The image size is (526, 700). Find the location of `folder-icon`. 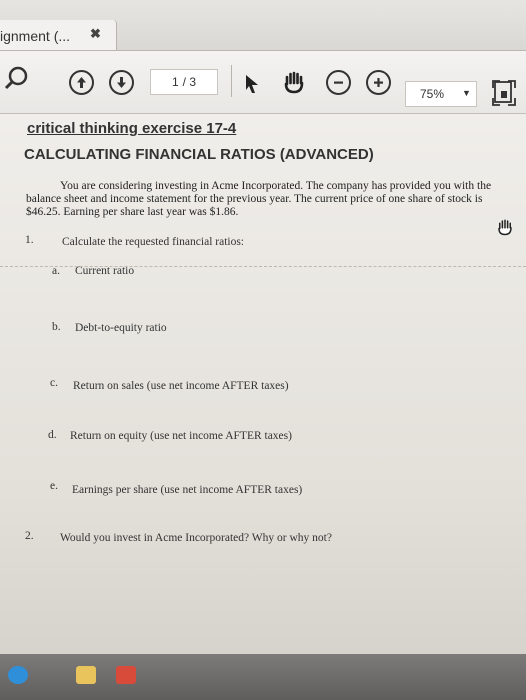

folder-icon is located at coordinates (86, 675).